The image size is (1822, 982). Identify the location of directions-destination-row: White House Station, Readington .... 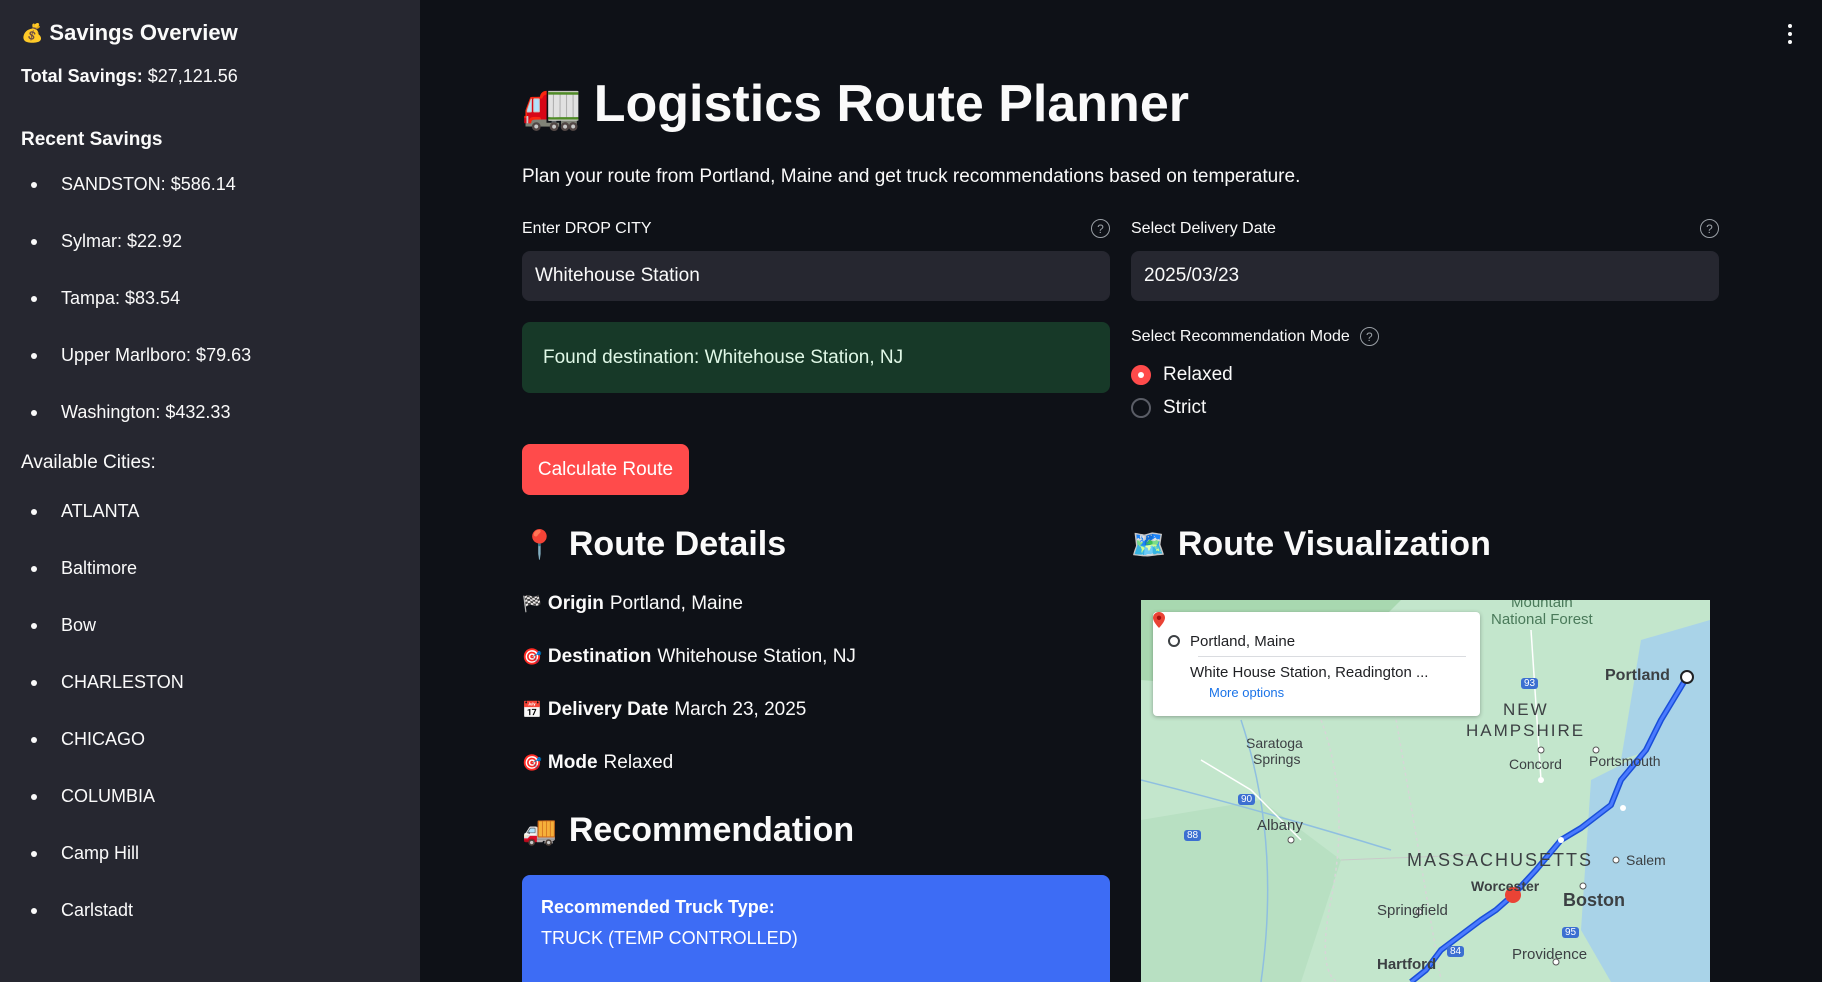
(1316, 649).